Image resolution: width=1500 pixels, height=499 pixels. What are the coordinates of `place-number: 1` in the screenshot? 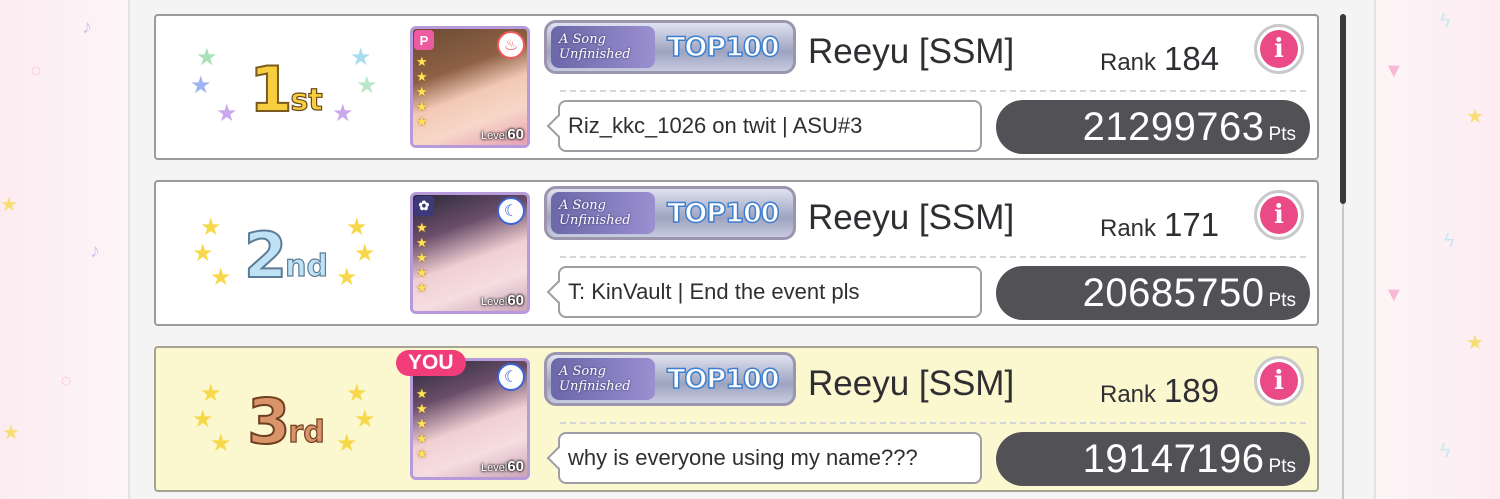 It's located at (270, 89).